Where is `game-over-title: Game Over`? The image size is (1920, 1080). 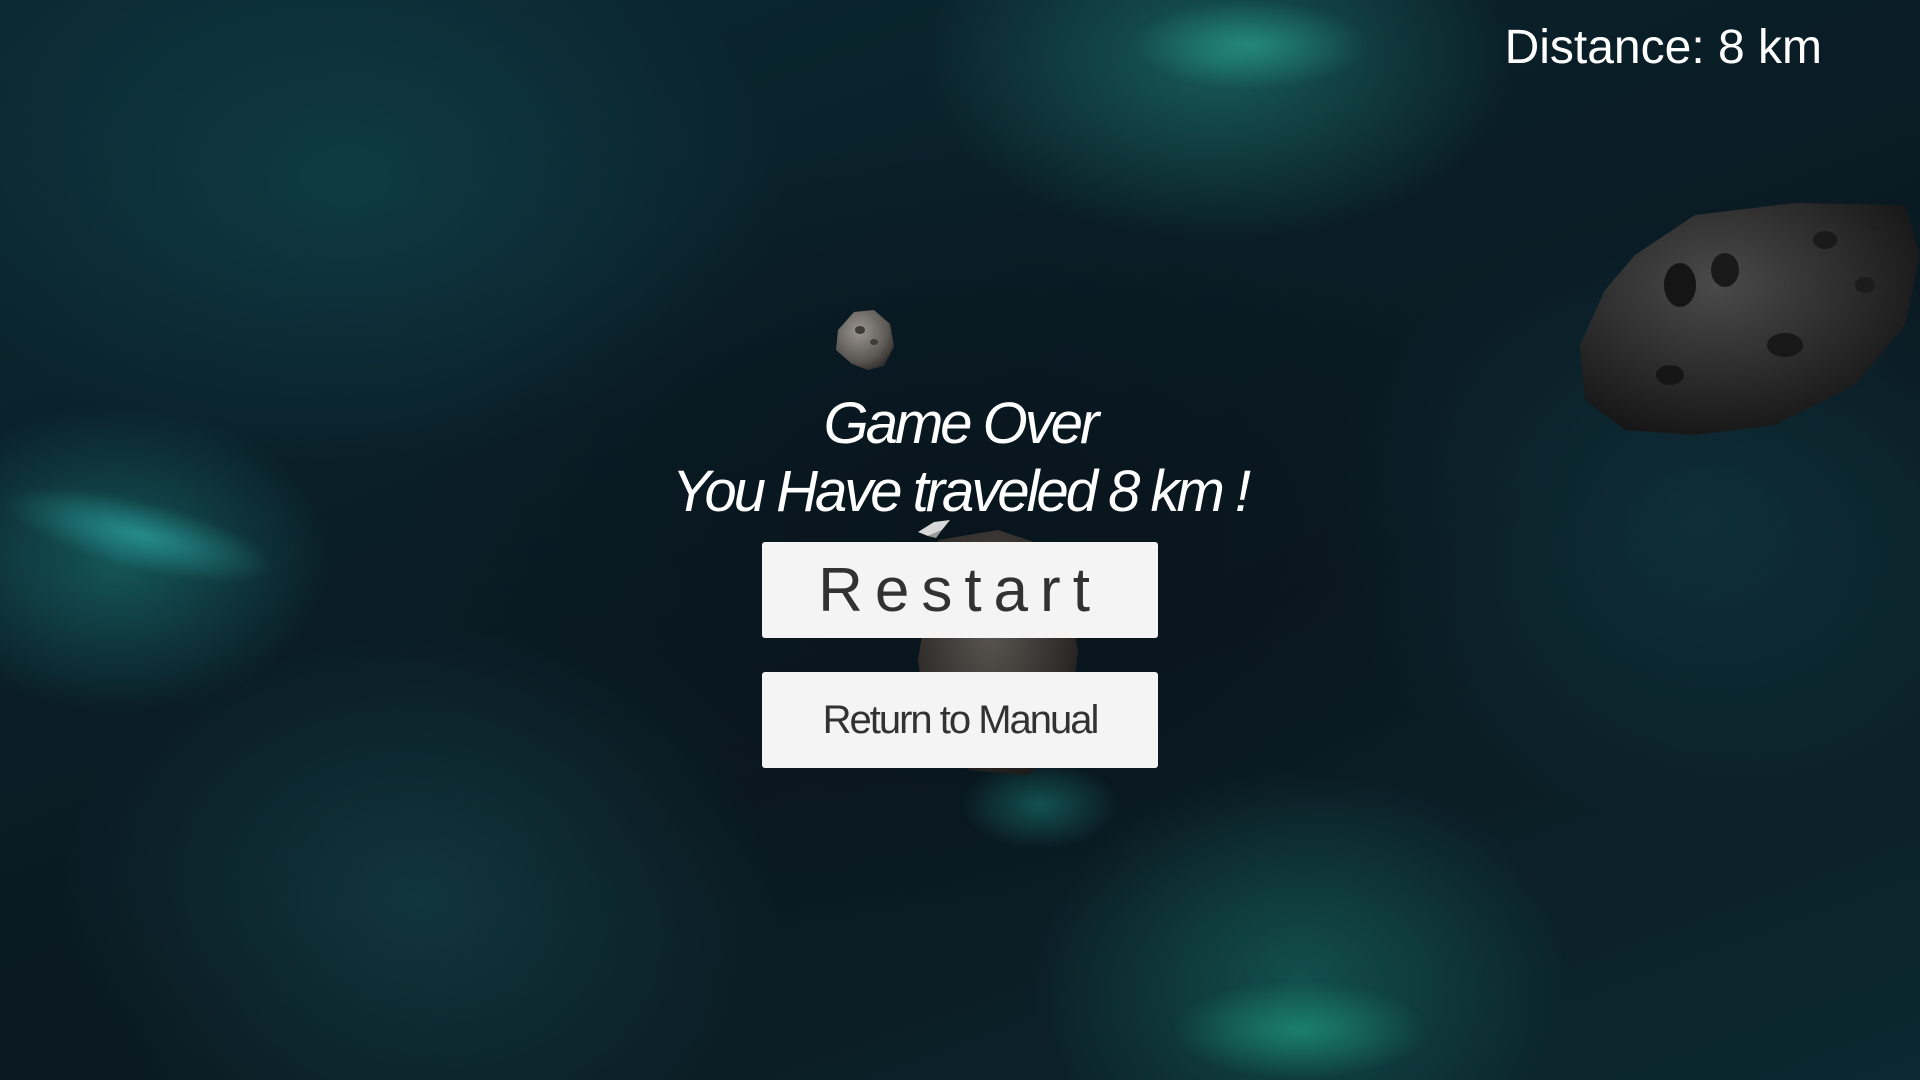
game-over-title: Game Over is located at coordinates (961, 423).